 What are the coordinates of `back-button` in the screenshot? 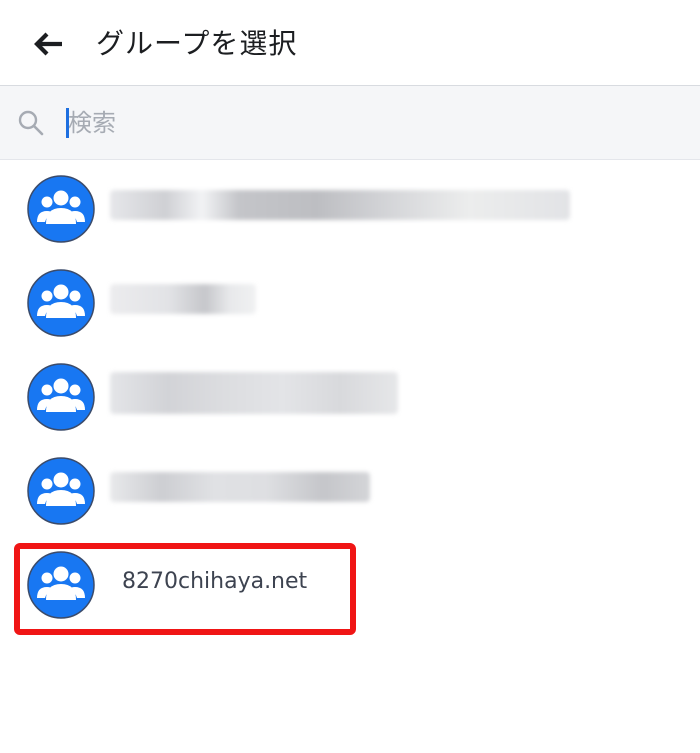 It's located at (48, 44).